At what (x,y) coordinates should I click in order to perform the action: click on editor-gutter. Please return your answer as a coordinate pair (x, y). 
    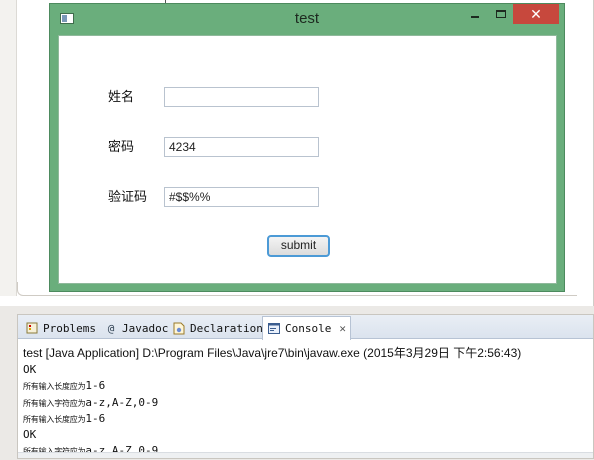
    Looking at the image, I should click on (8, 148).